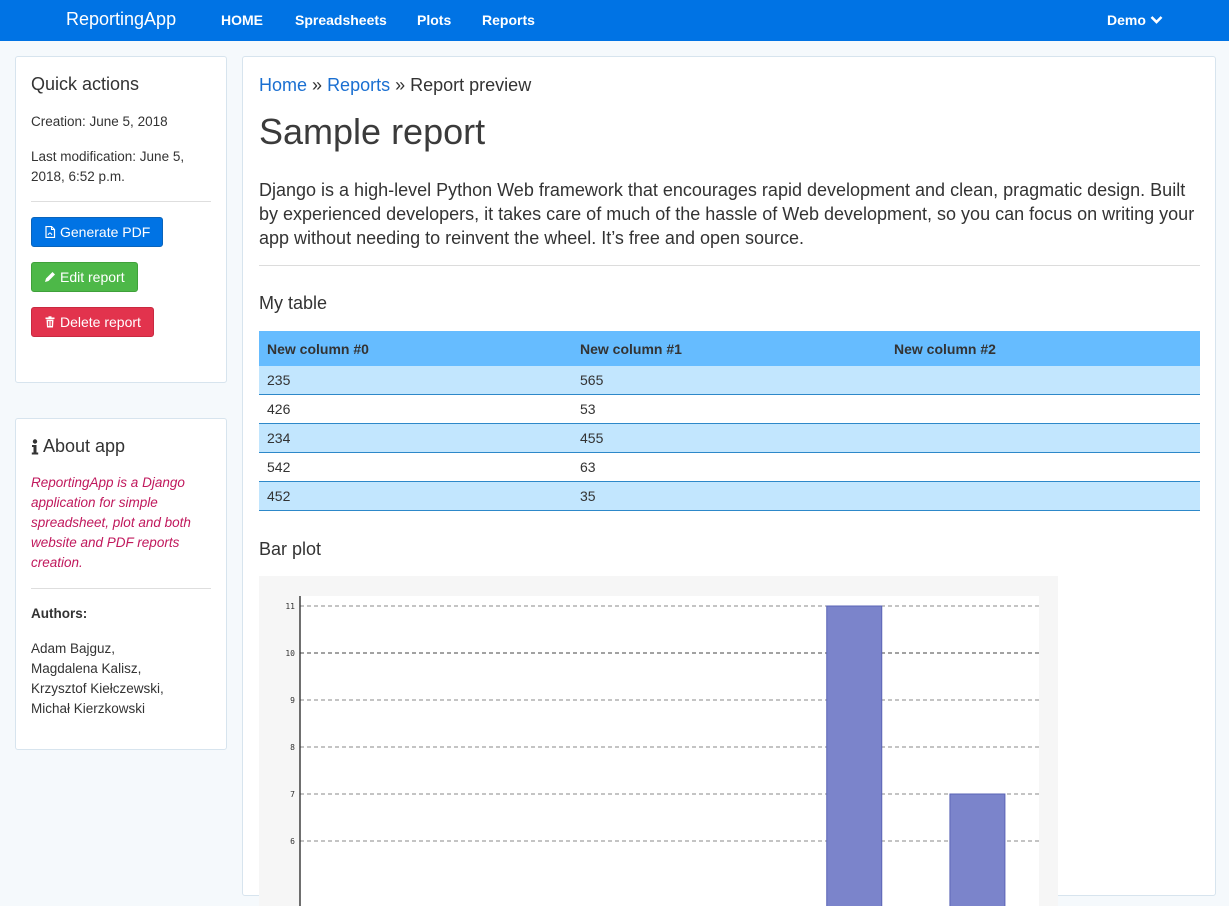 This screenshot has height=906, width=1229. I want to click on table-row: 542 63, so click(729, 467).